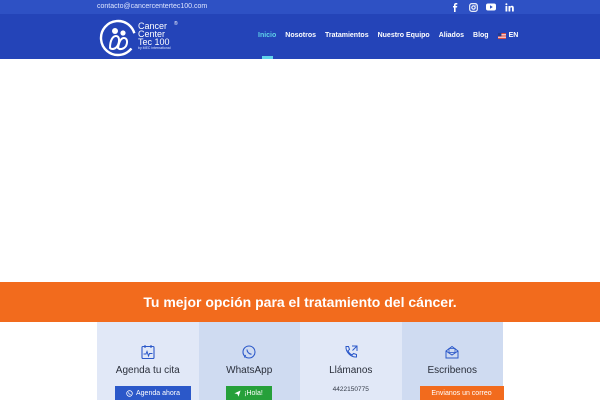 The image size is (600, 400). I want to click on nav-item-tratamientos: Tratamientos, so click(347, 36).